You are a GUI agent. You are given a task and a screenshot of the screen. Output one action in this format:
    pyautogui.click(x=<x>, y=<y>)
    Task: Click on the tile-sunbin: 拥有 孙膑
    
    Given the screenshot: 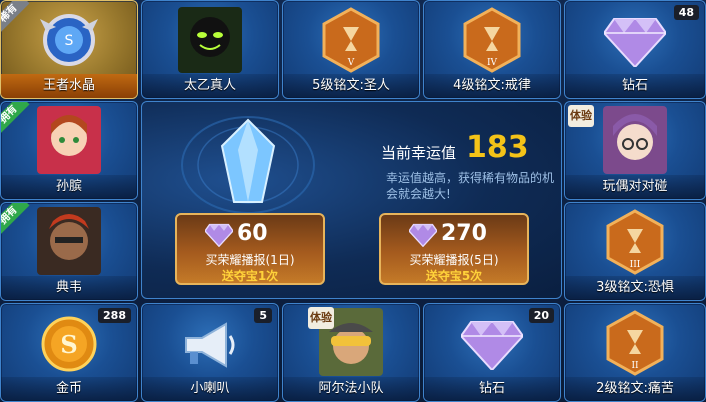 What is the action you would take?
    pyautogui.click(x=69, y=150)
    